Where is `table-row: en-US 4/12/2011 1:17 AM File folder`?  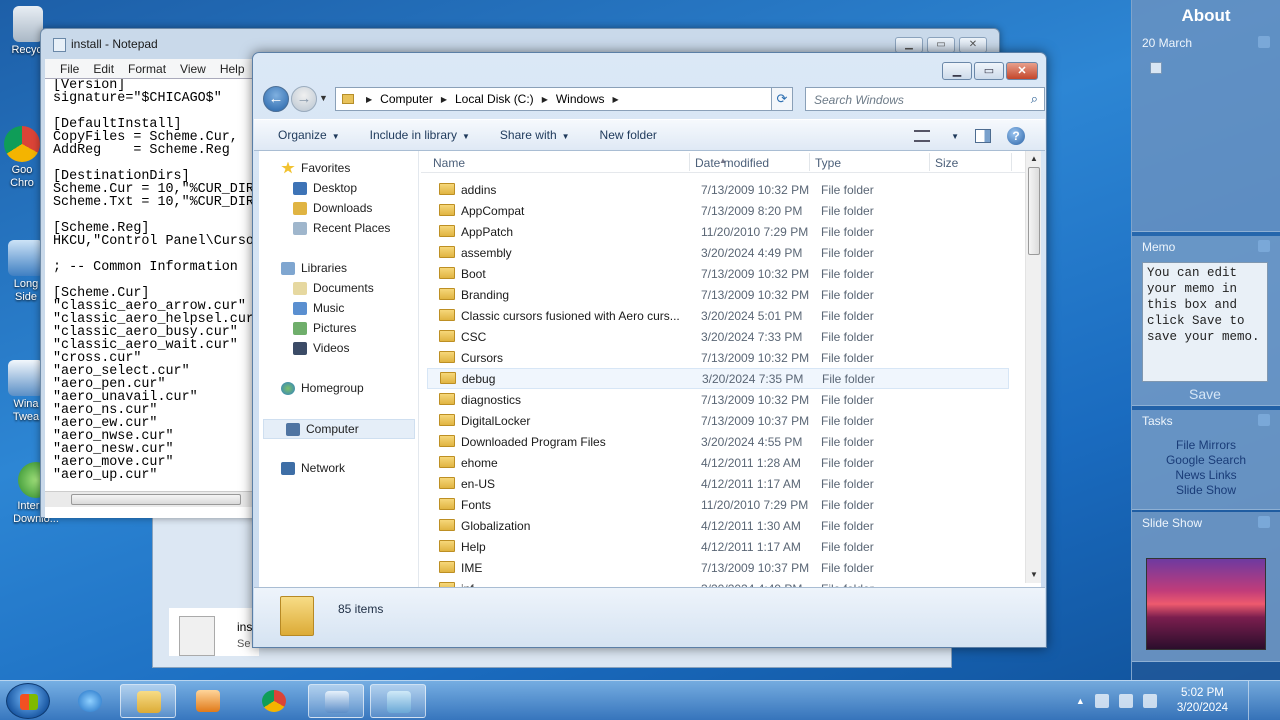
table-row: en-US 4/12/2011 1:17 AM File folder is located at coordinates (723, 483).